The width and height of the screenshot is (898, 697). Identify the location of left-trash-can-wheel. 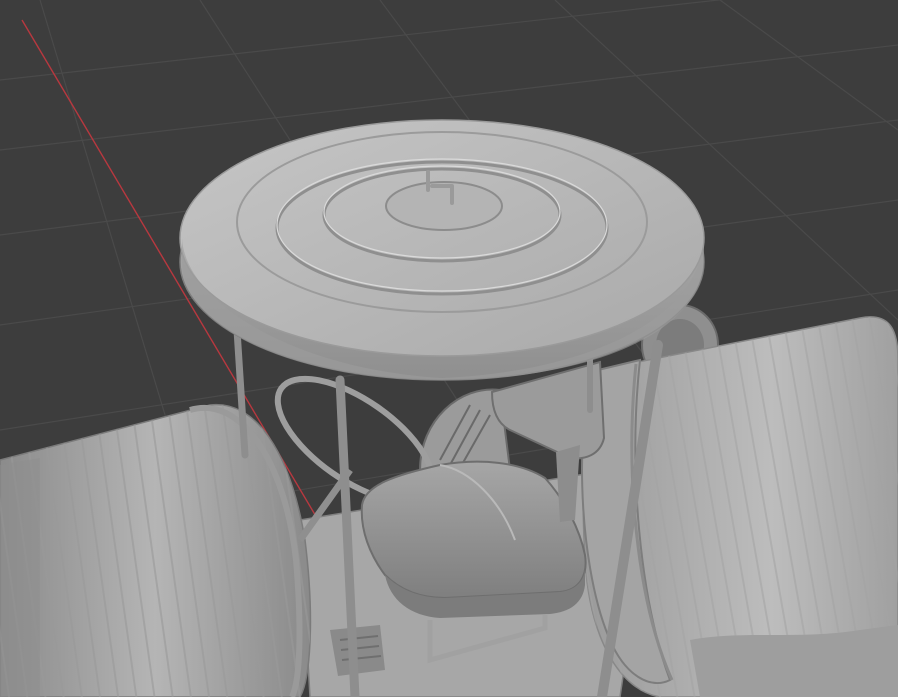
(156, 550).